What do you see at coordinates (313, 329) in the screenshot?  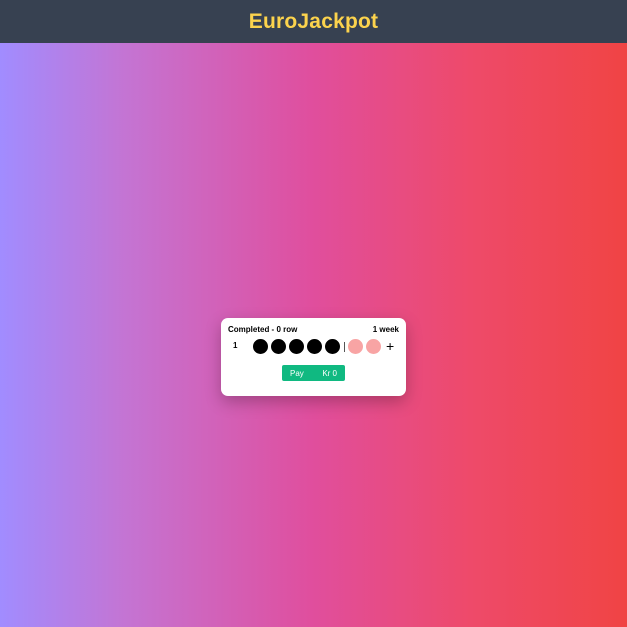 I see `ticket-card-header: Completed - 0 row 1 week` at bounding box center [313, 329].